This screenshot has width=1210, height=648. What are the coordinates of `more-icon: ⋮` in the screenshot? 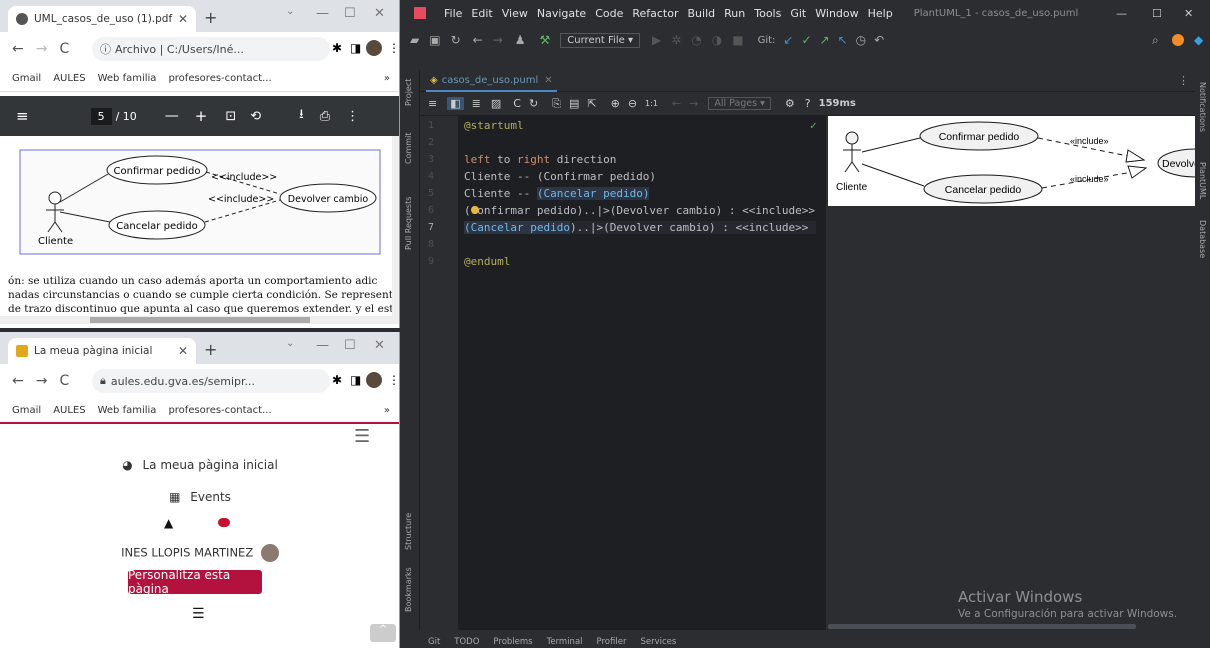 It's located at (352, 116).